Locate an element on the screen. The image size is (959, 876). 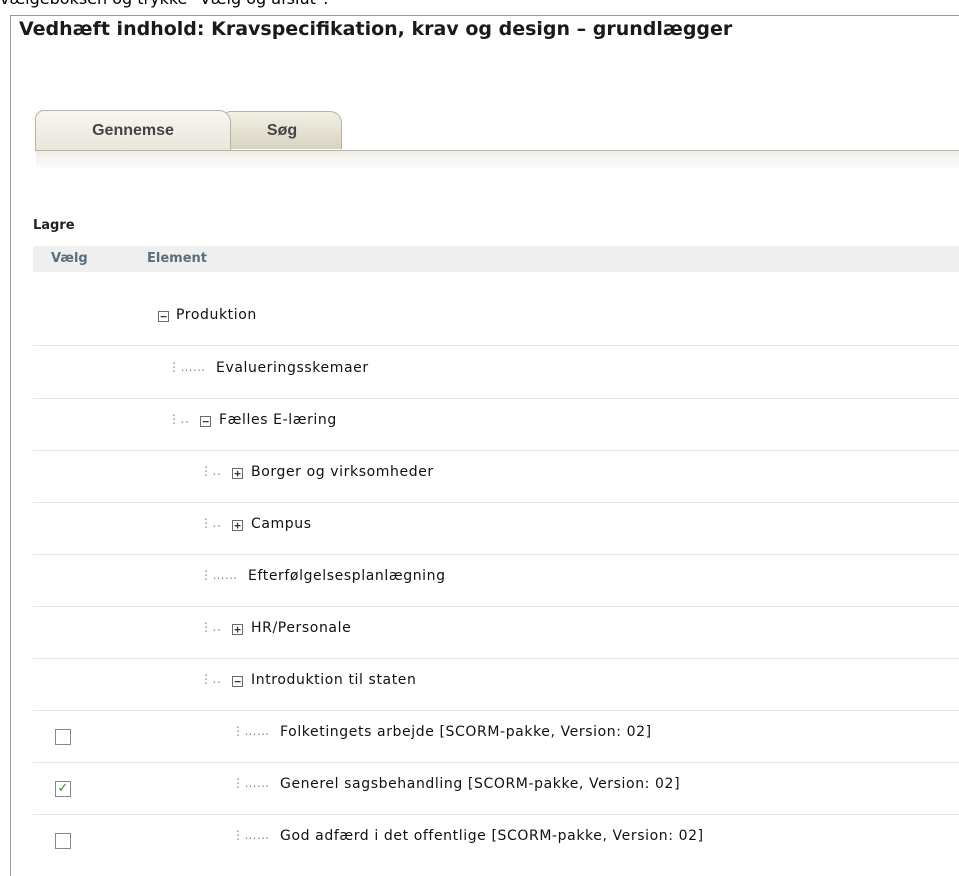
tab-content-shade is located at coordinates (497, 161).